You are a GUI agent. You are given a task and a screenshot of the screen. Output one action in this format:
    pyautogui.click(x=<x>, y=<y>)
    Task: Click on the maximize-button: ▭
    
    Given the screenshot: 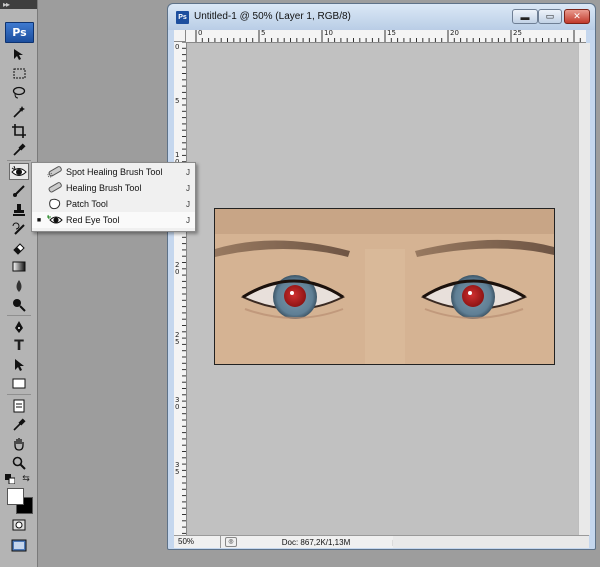 What is the action you would take?
    pyautogui.click(x=550, y=16)
    